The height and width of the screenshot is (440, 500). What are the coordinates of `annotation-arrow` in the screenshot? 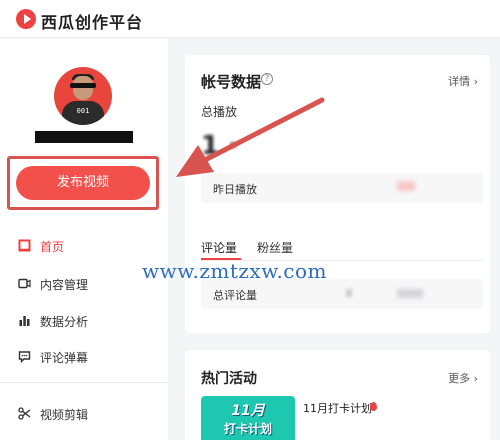 It's located at (250, 137).